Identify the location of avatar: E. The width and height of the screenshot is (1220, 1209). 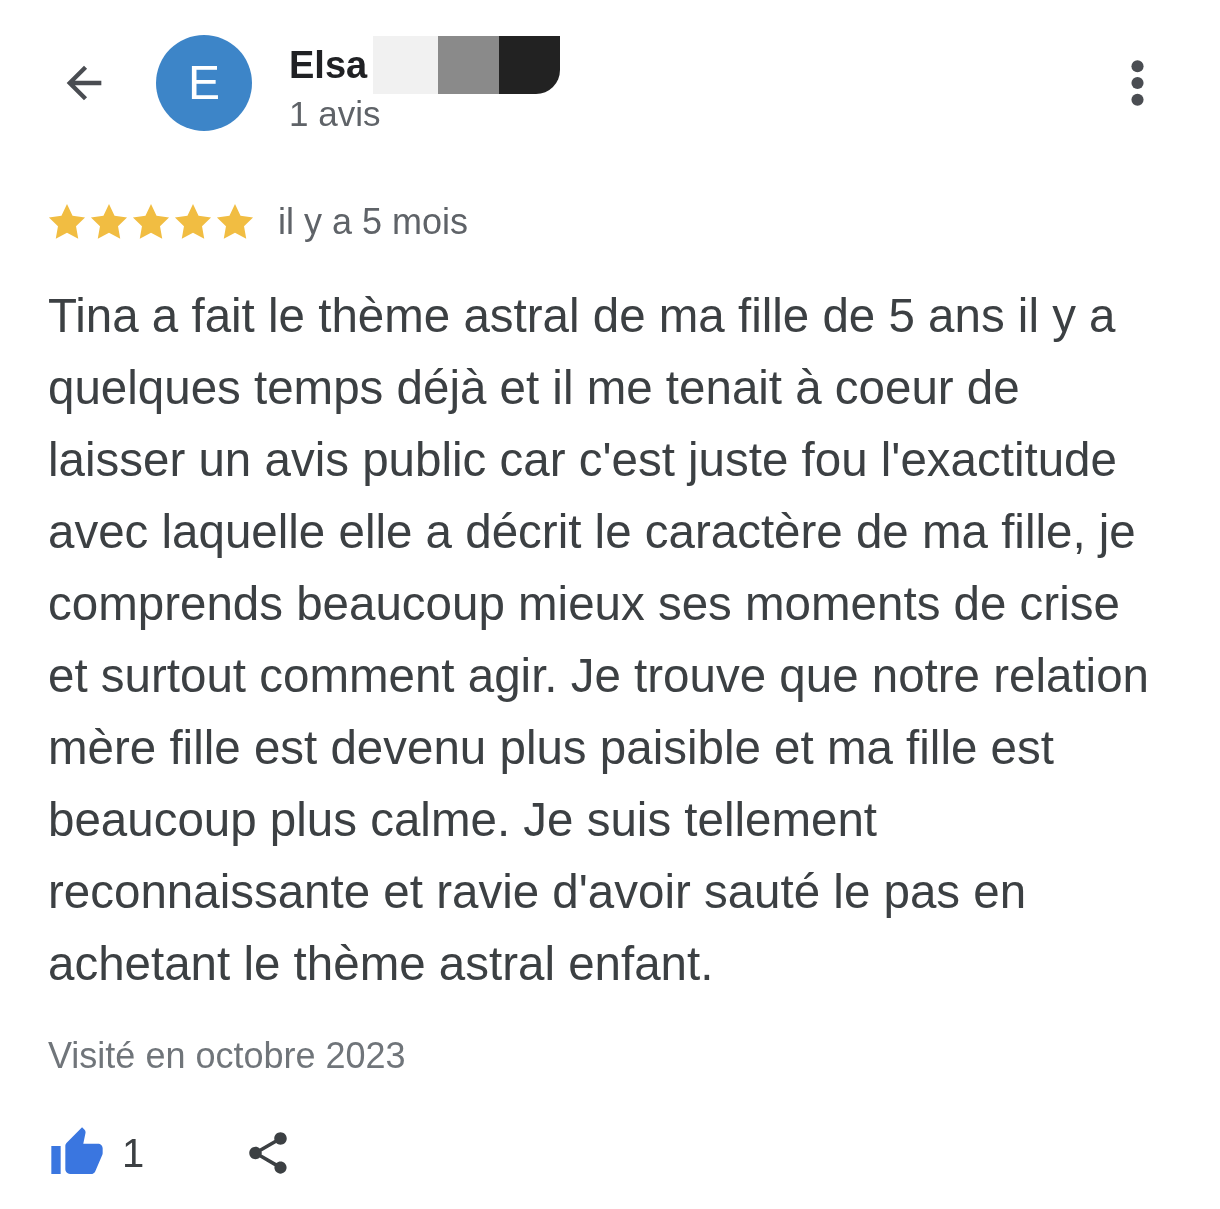
(204, 83).